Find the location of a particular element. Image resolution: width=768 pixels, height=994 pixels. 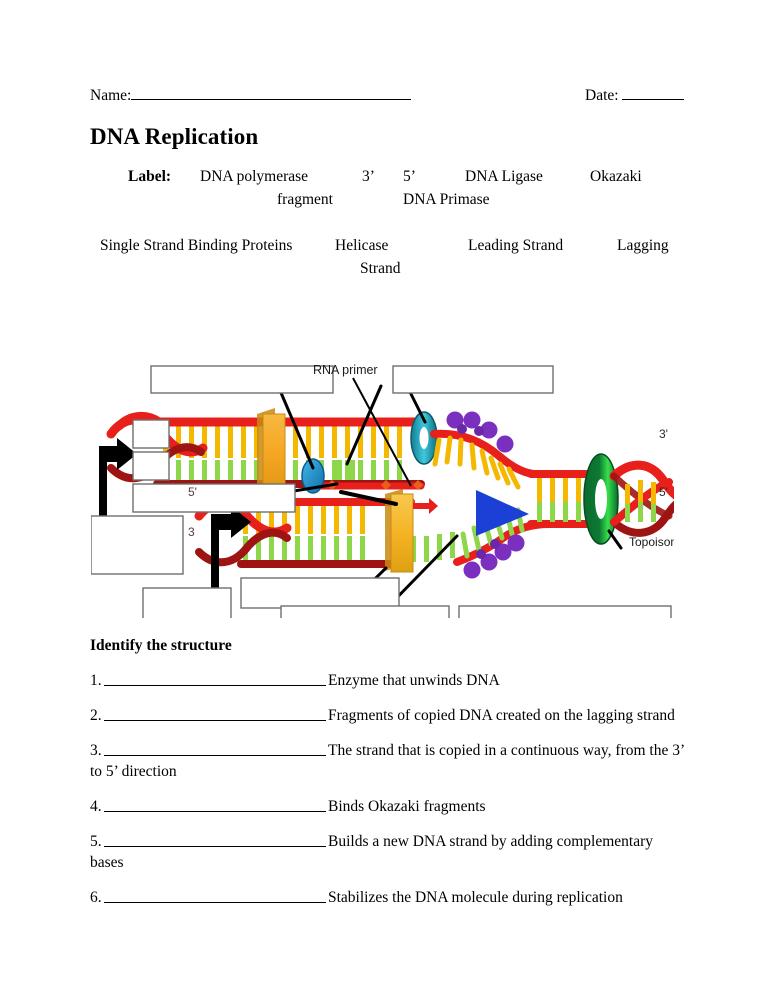

term-okazaki: Okazaki is located at coordinates (616, 176).